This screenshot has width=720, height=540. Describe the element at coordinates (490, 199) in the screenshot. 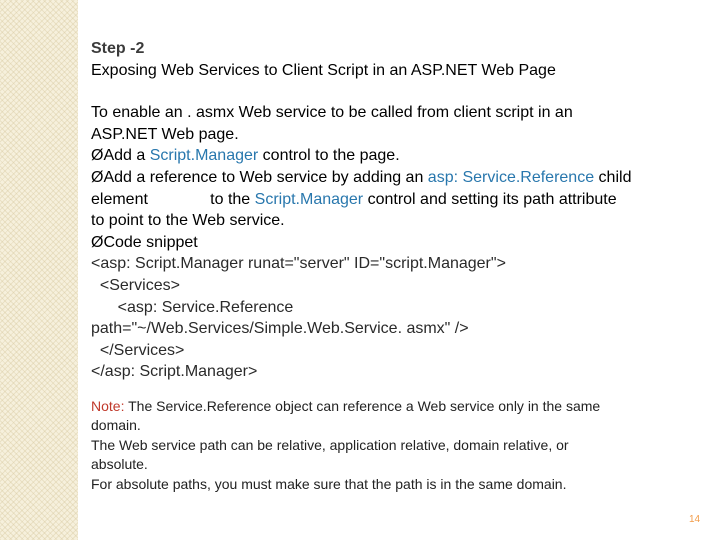

I see `bullet-2-line-2-post: control and setting its path attribute` at that location.